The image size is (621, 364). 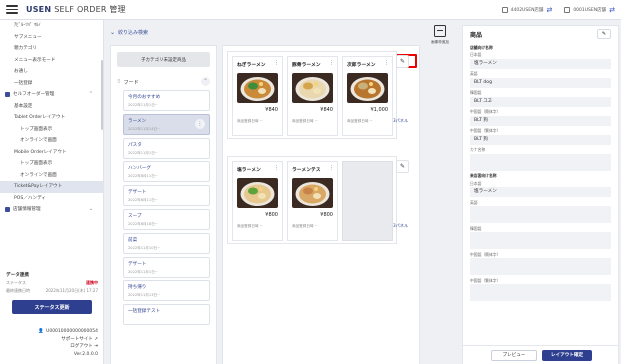 I want to click on status-update-button: ステータス更新, so click(x=52, y=307).